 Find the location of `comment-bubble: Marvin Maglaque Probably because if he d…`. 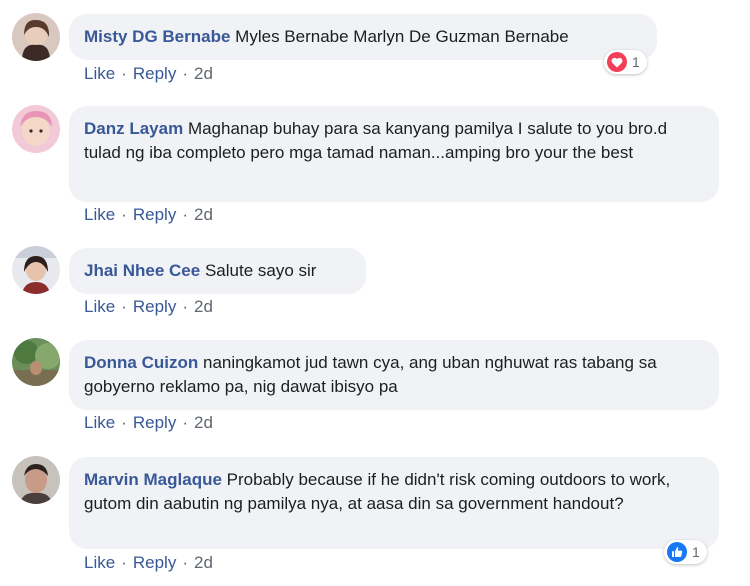

comment-bubble: Marvin Maglaque Probably because if he d… is located at coordinates (394, 503).